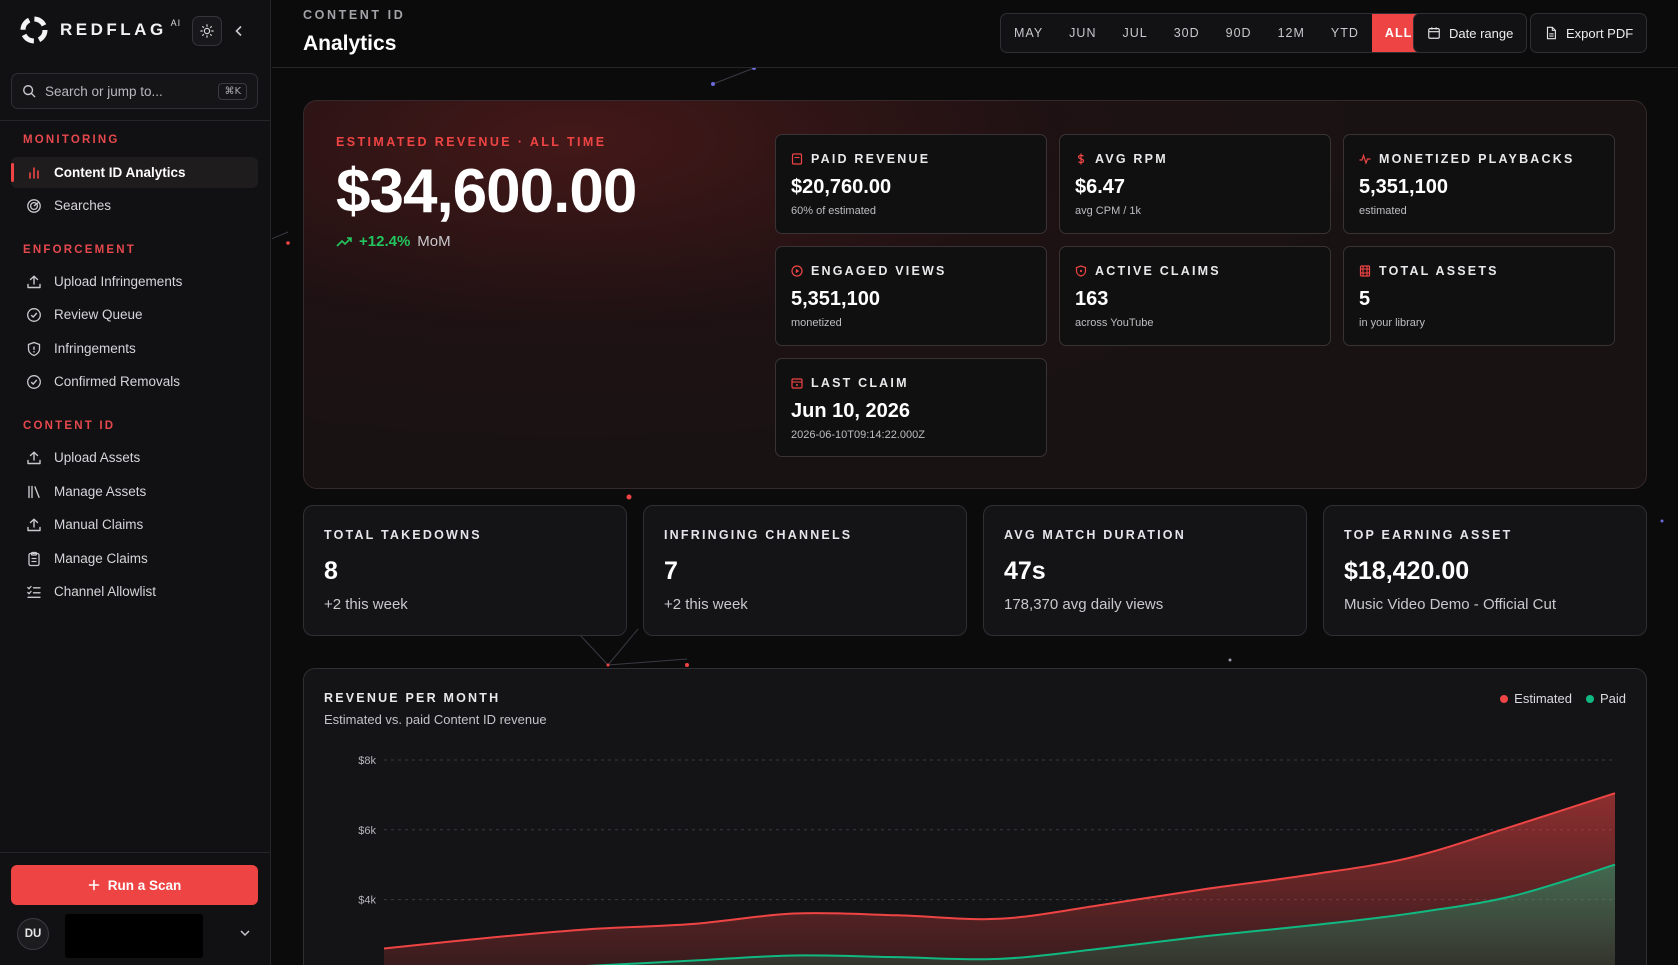 The width and height of the screenshot is (1678, 965). What do you see at coordinates (1114, 323) in the screenshot?
I see `stat-sub: across YouTube` at bounding box center [1114, 323].